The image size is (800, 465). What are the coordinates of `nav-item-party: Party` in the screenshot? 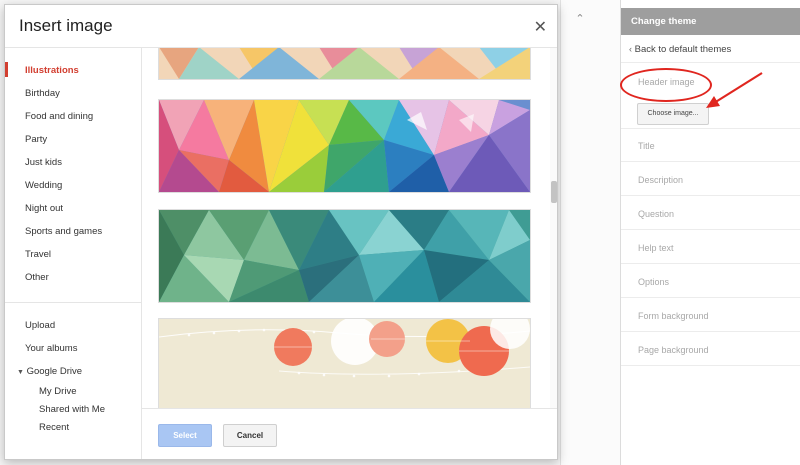 It's located at (36, 139).